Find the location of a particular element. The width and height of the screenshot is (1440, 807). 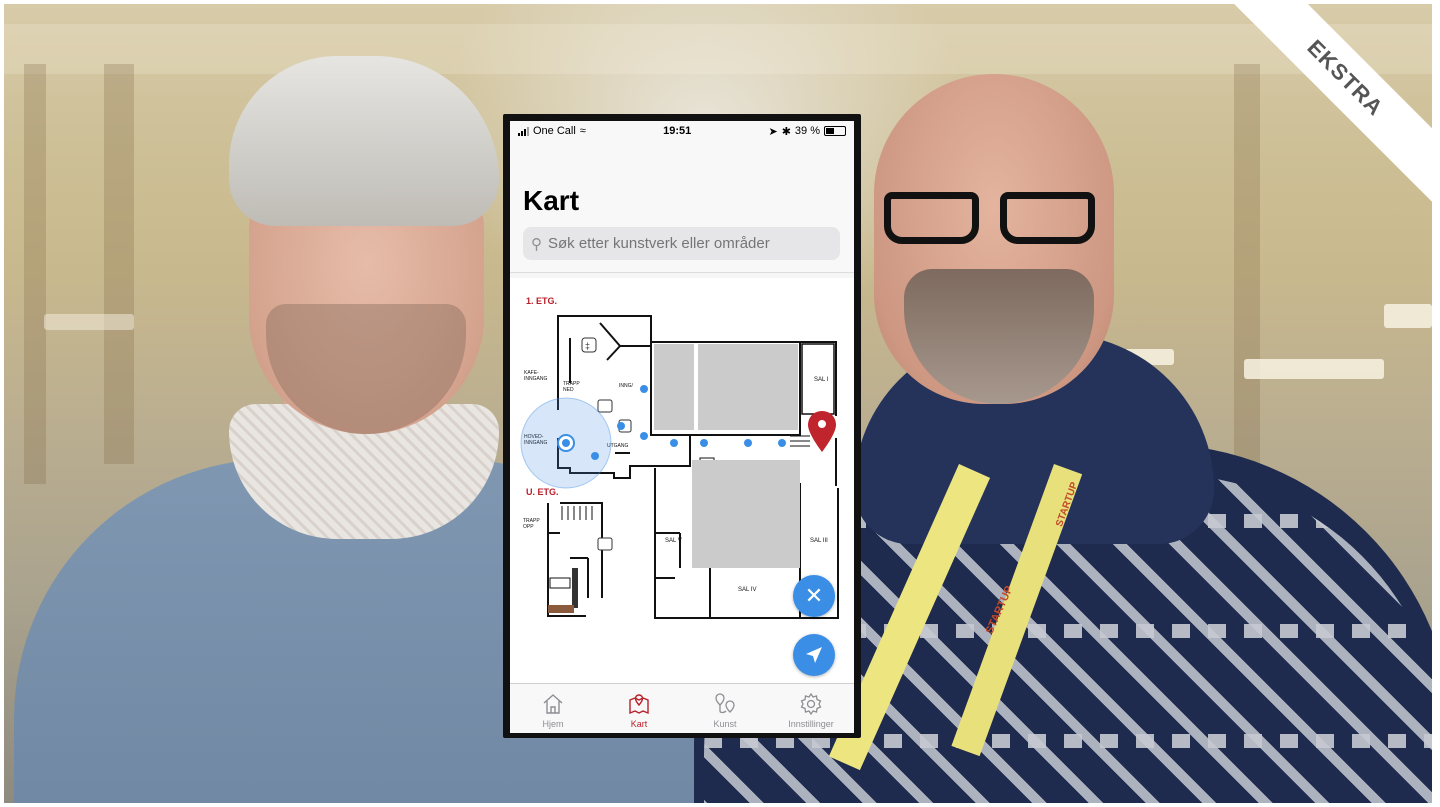

map-header: Kart ⚲ is located at coordinates (682, 207).